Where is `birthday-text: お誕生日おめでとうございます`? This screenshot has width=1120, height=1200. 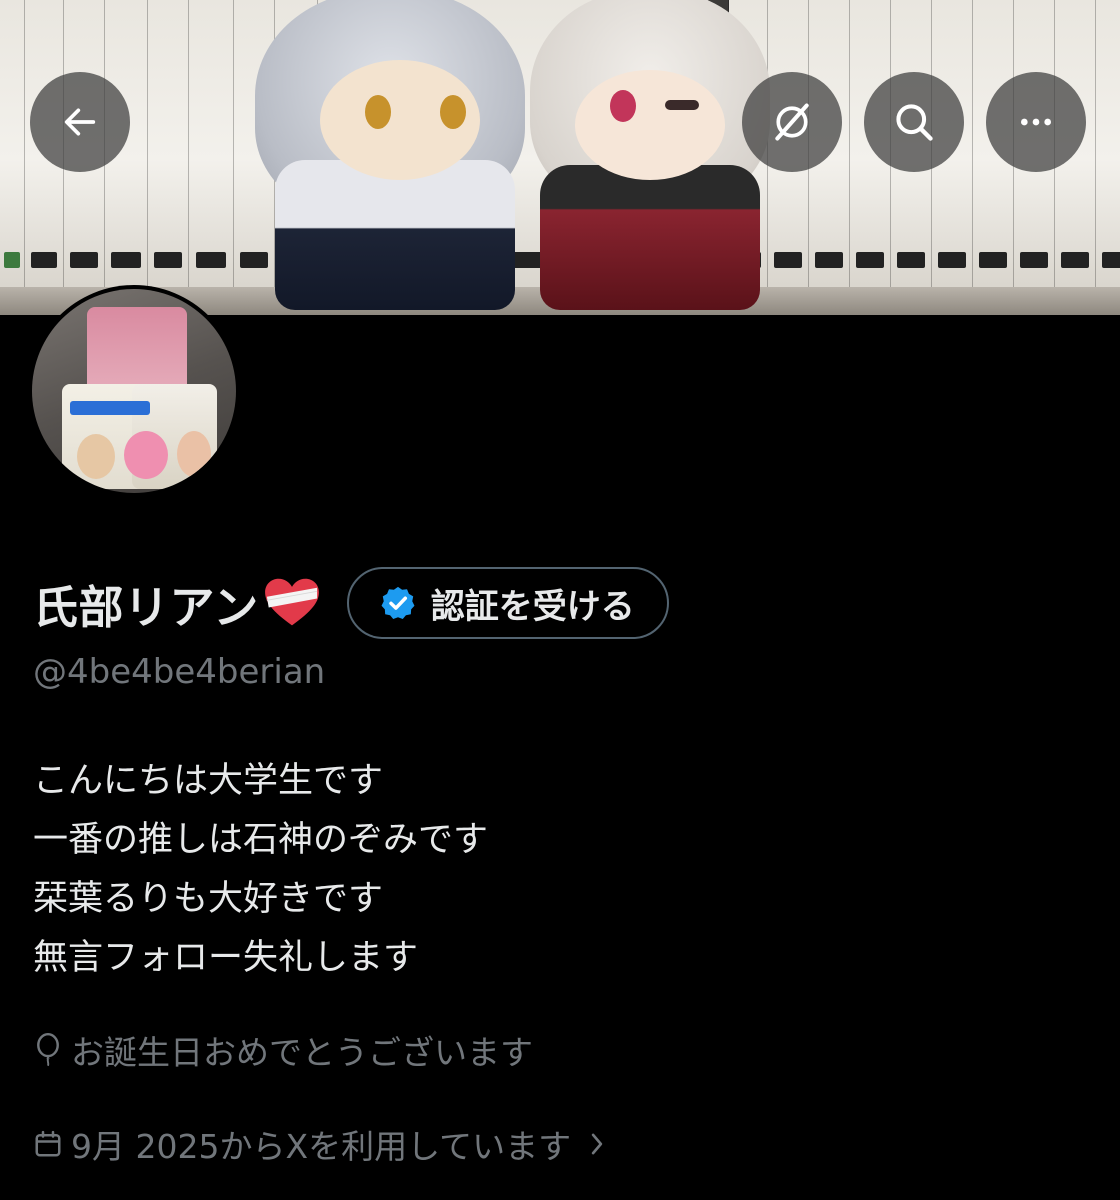
birthday-text: お誕生日おめでとうございます is located at coordinates (302, 1052).